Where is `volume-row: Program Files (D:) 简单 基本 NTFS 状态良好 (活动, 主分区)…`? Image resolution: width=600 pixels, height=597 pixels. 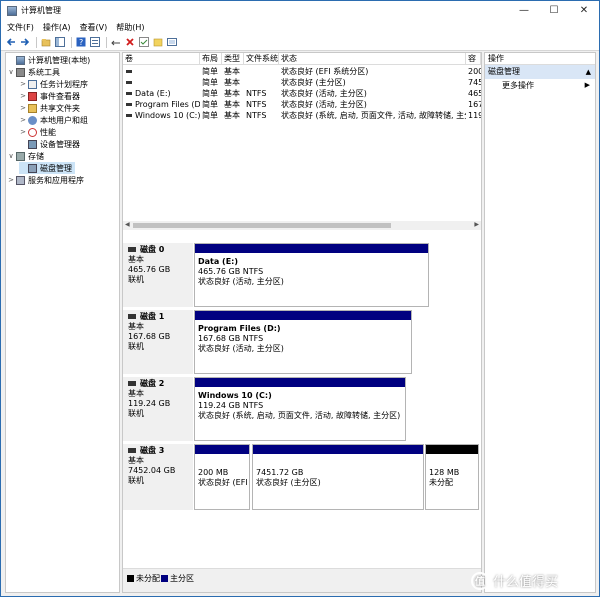 volume-row: Program Files (D:) 简单 基本 NTFS 状态良好 (活动, 主分区)… is located at coordinates (302, 104).